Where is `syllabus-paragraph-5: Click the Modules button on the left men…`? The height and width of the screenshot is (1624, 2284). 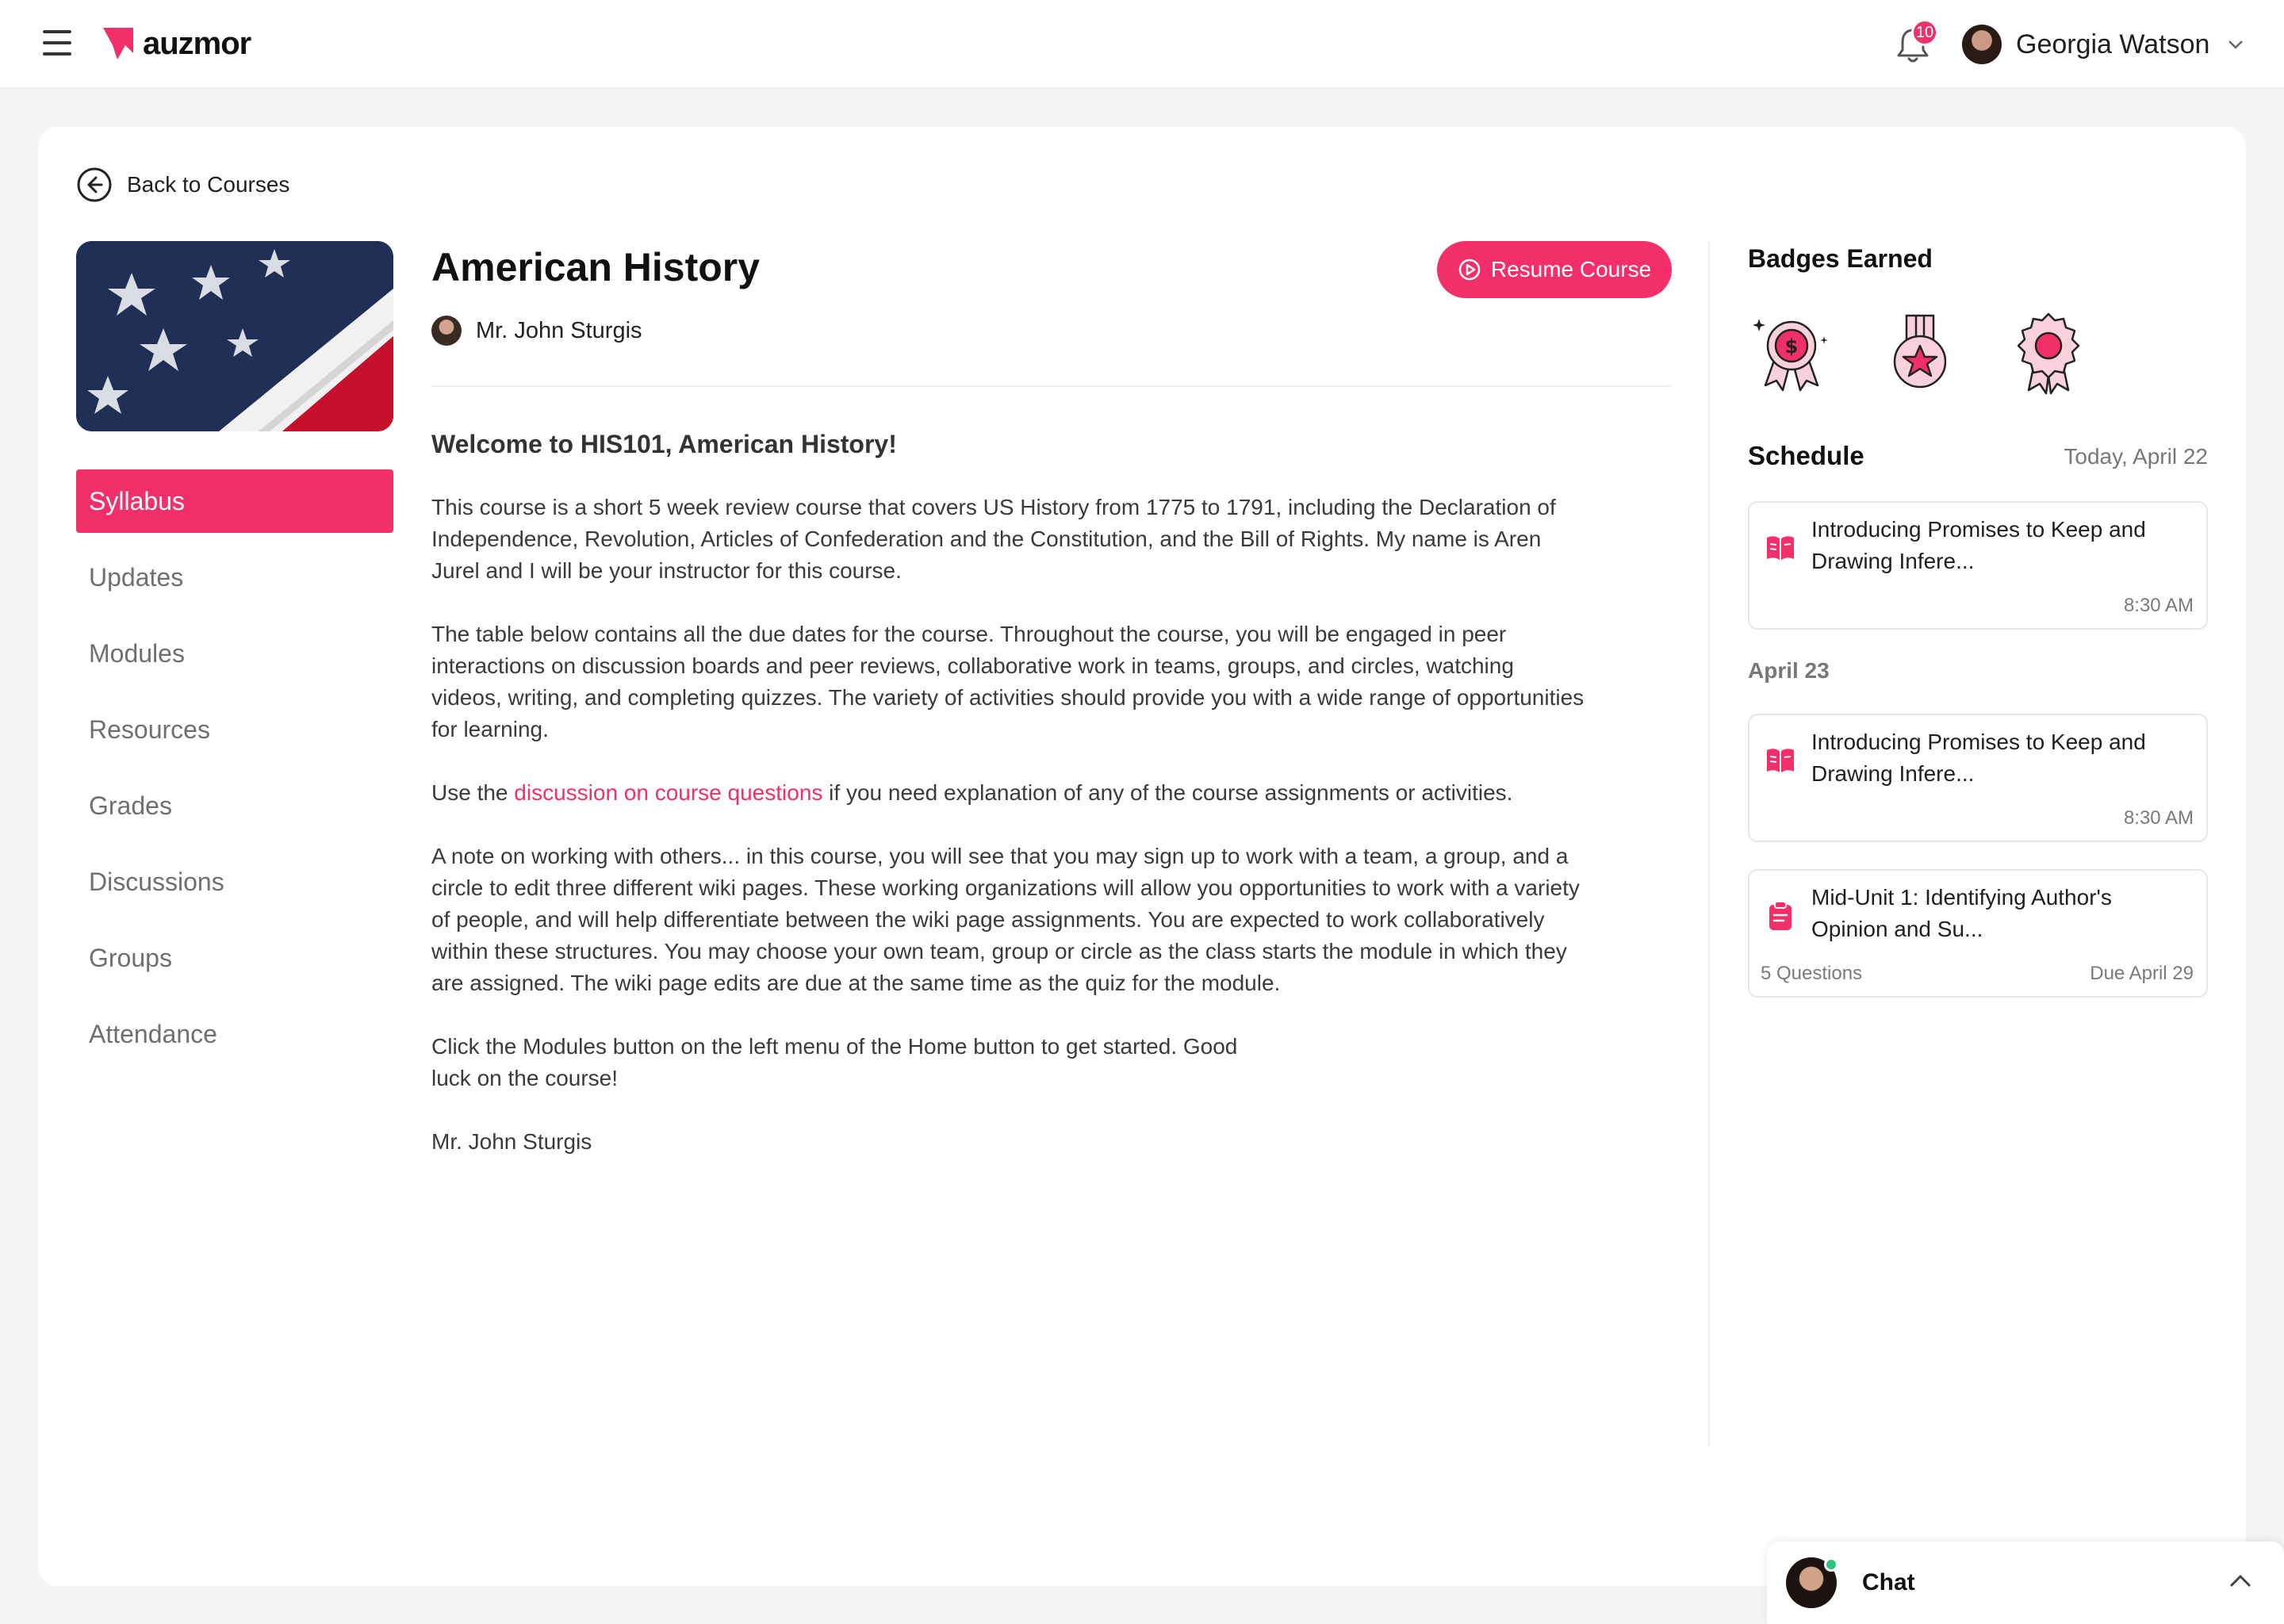
syllabus-paragraph-5: Click the Modules button on the left men… is located at coordinates (834, 1062).